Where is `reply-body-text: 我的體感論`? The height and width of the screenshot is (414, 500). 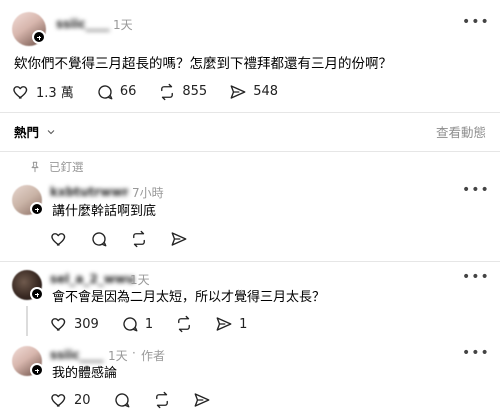
reply-body-text: 我的體感論 is located at coordinates (85, 373).